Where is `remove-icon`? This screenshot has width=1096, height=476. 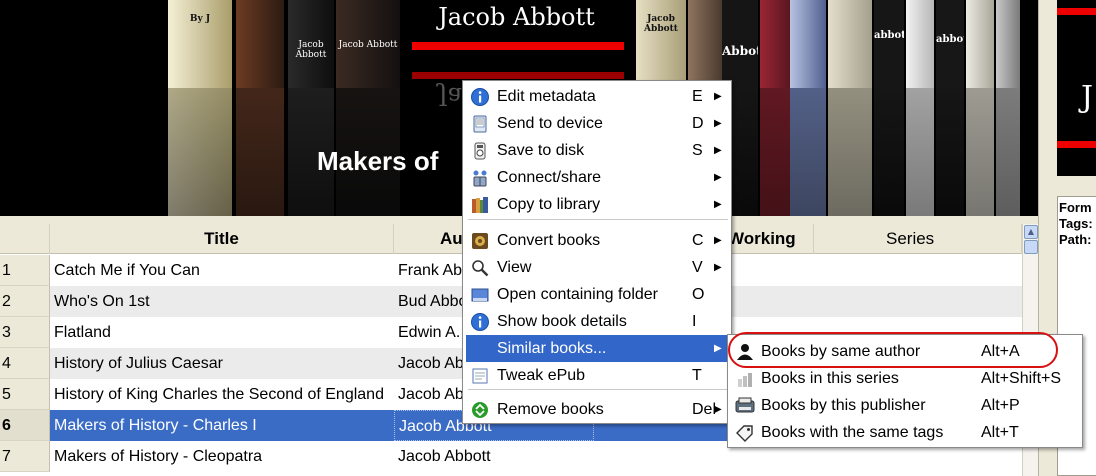 remove-icon is located at coordinates (480, 410).